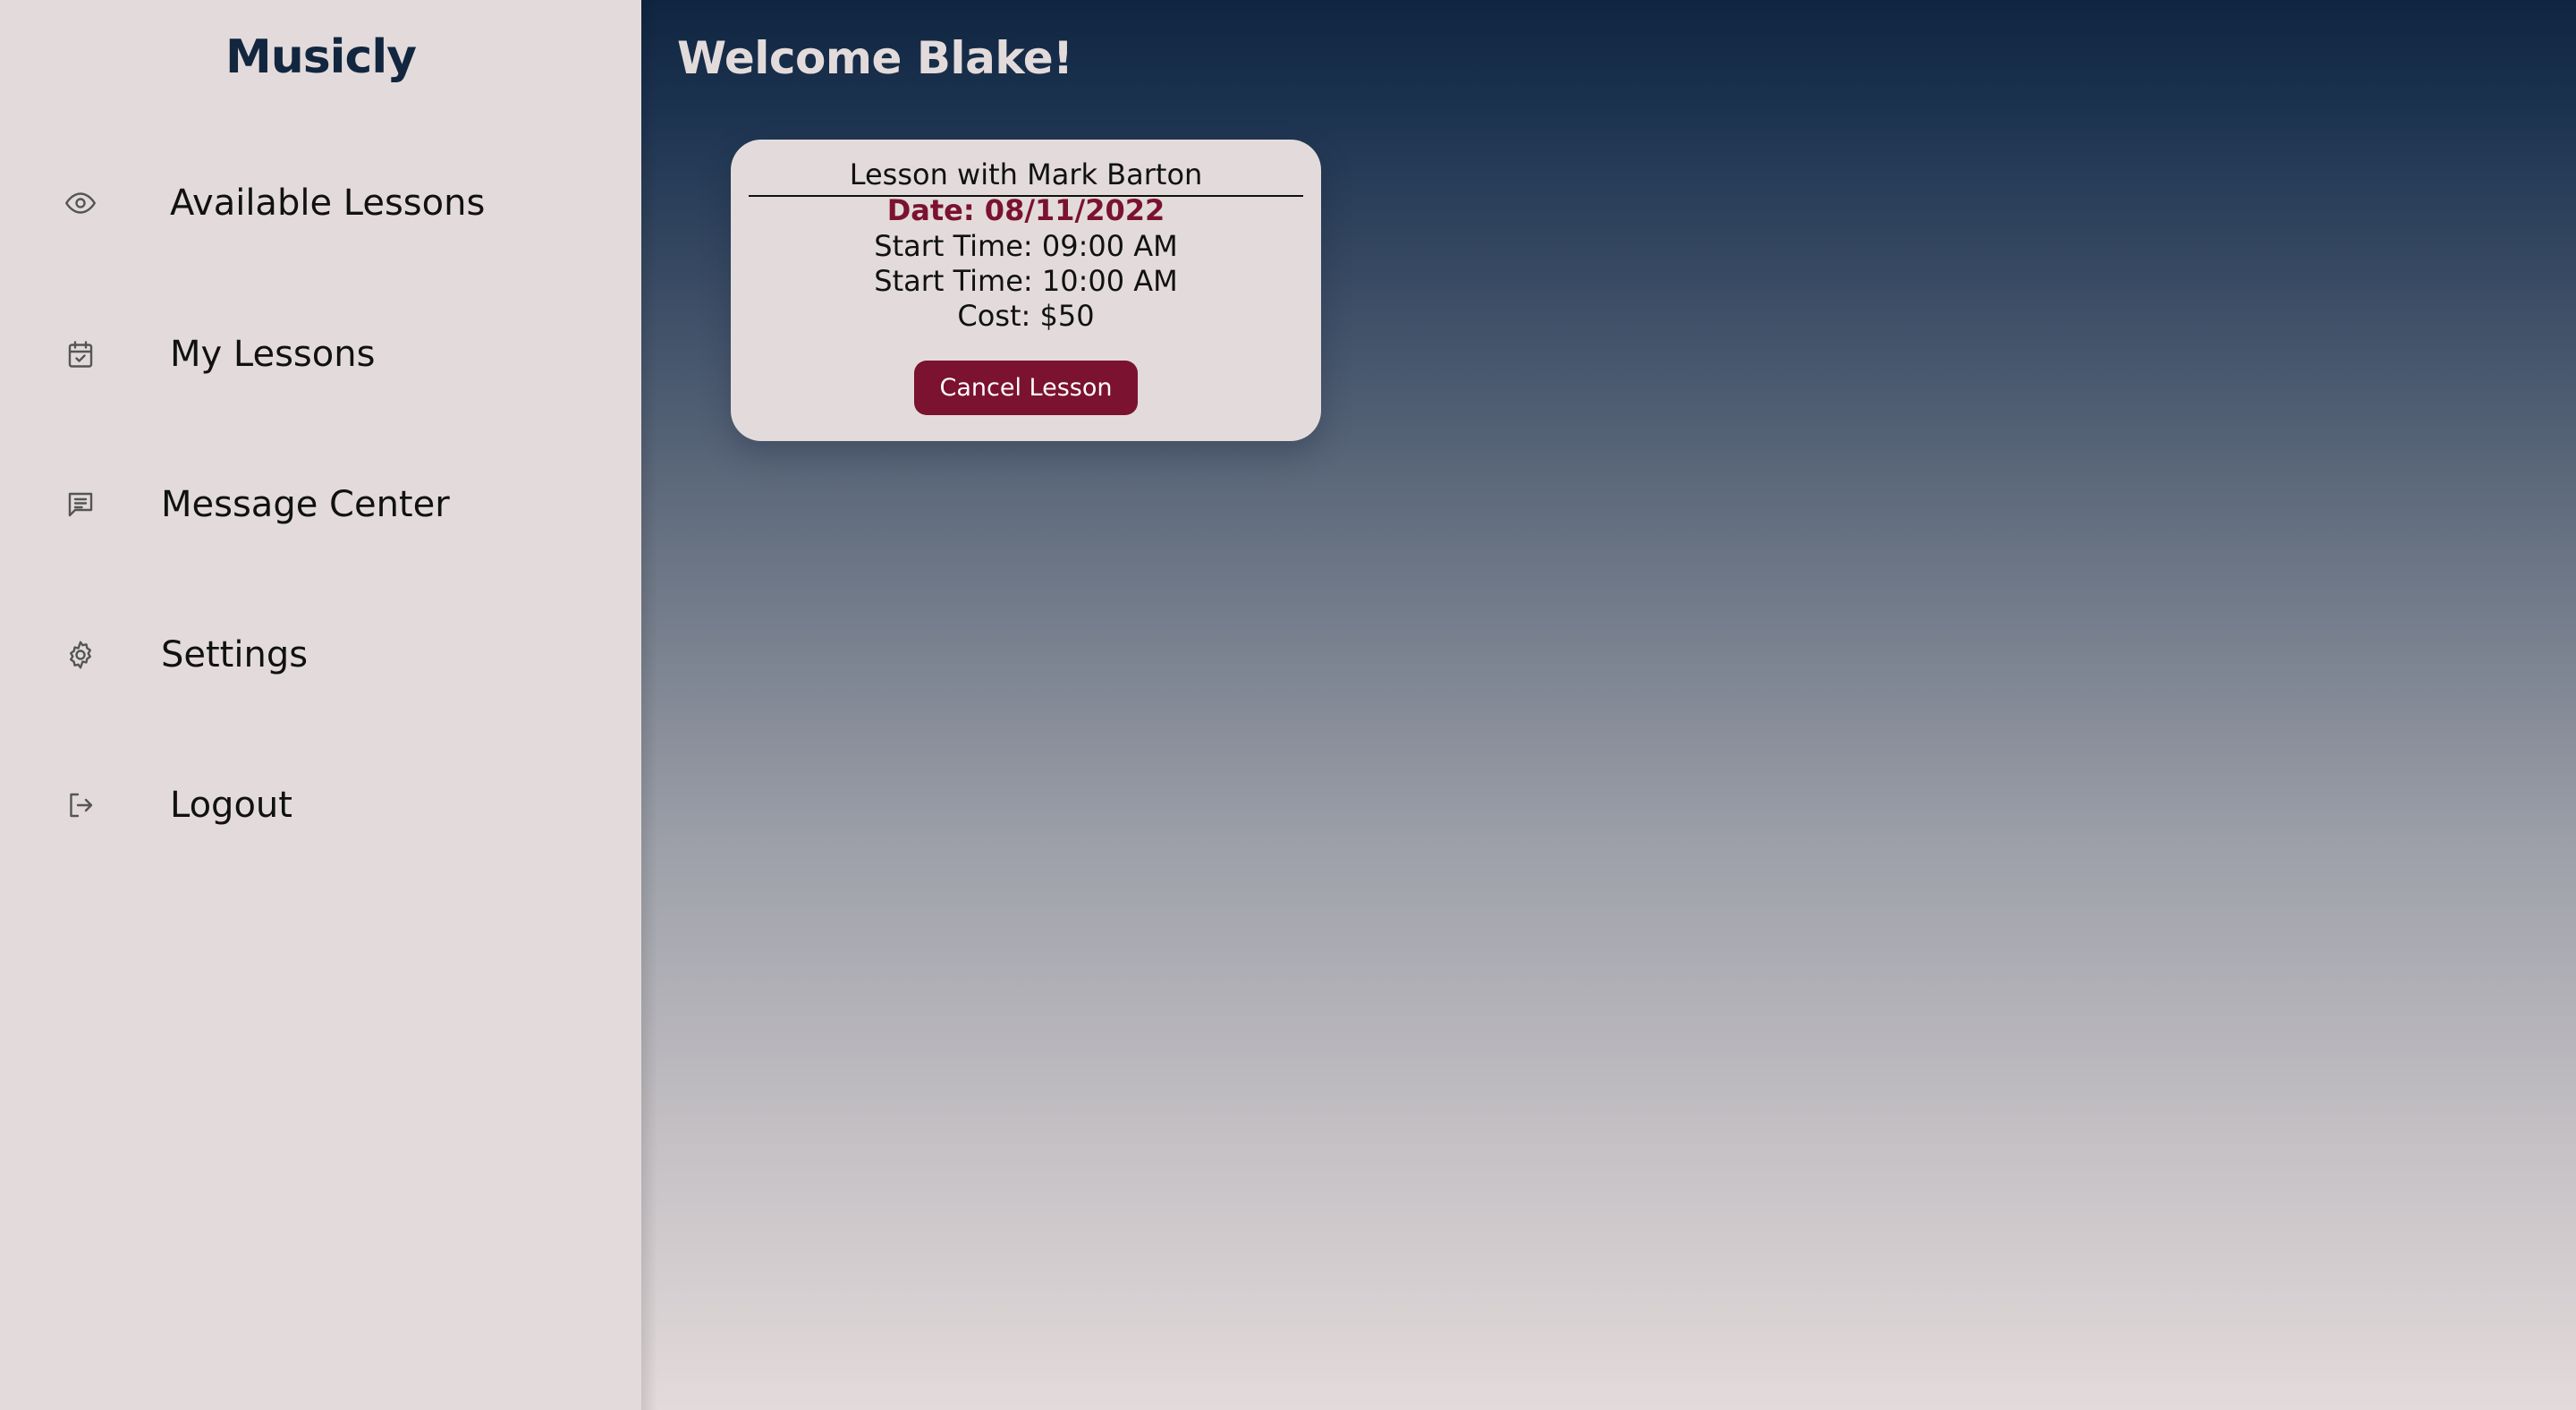  Describe the element at coordinates (1025, 210) in the screenshot. I see `lesson-date: Date: 08/11/2022` at that location.